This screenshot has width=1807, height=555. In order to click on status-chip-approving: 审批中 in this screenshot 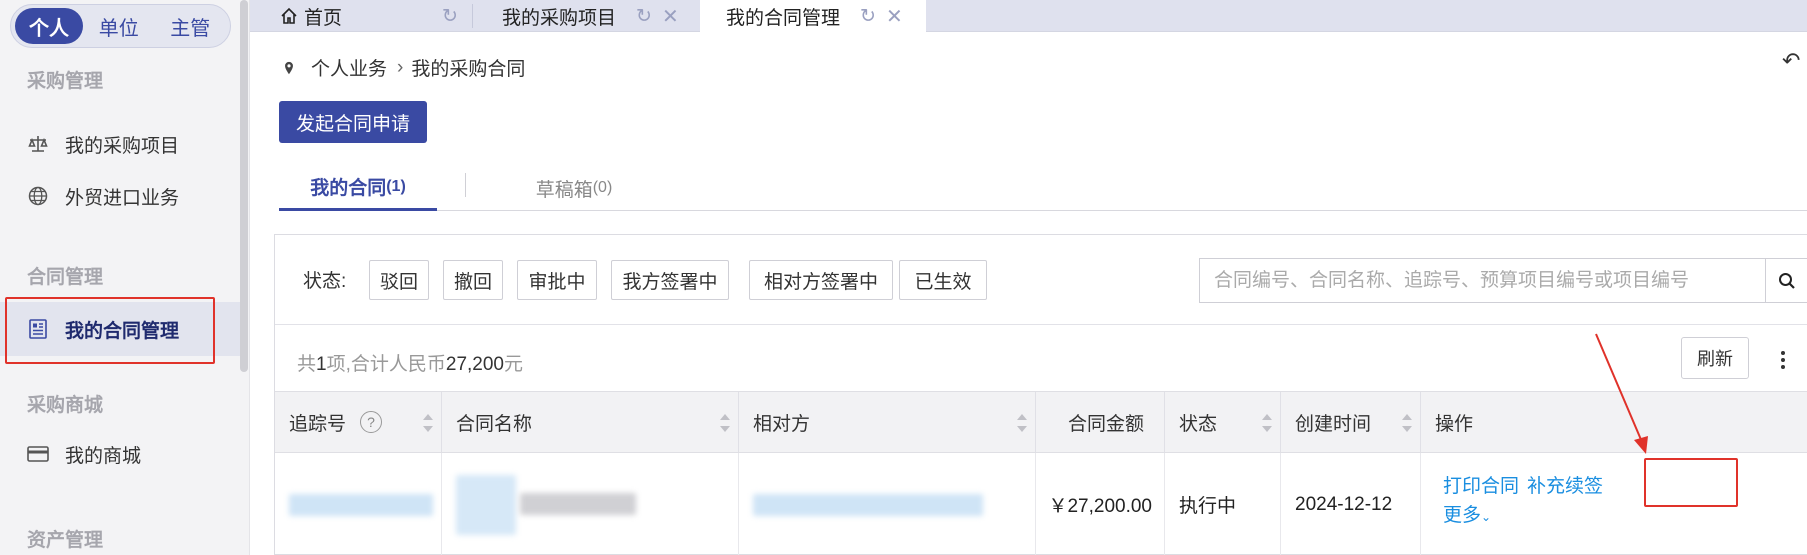, I will do `click(557, 280)`.